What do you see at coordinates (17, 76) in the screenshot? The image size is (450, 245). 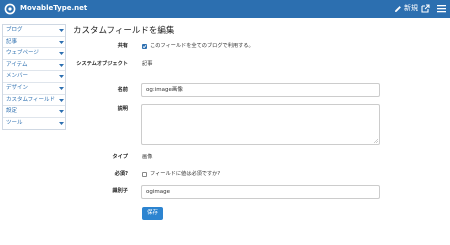 I see `sidebar-item-label: メンバー` at bounding box center [17, 76].